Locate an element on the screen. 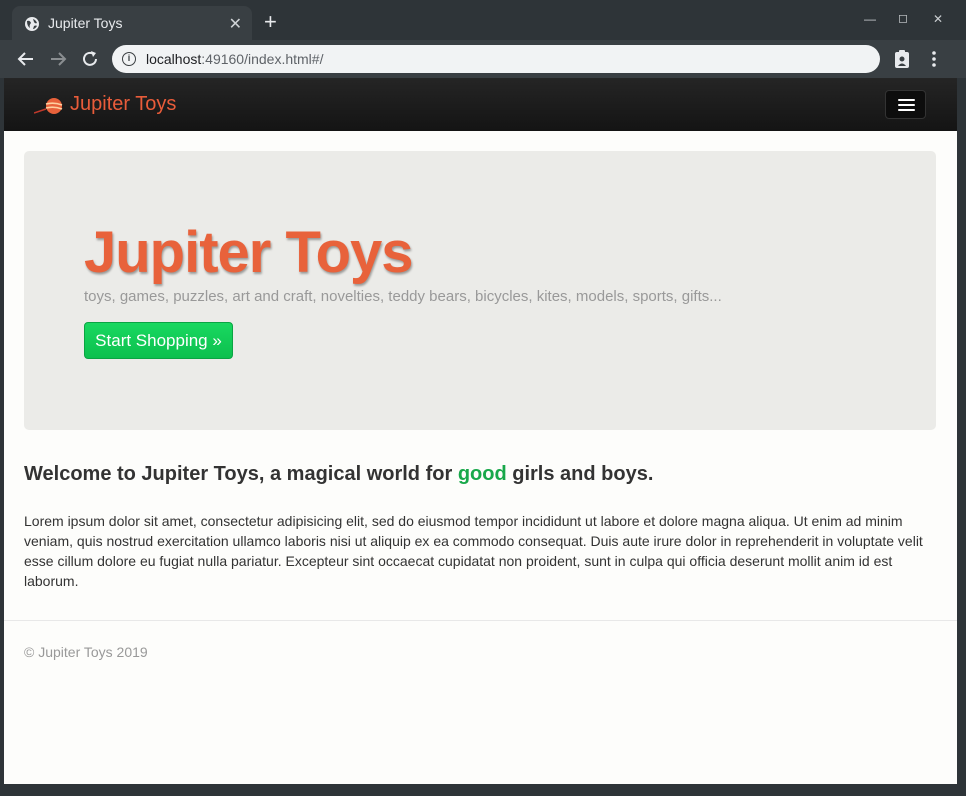 The height and width of the screenshot is (796, 966). kebab-menu-icon is located at coordinates (934, 59).